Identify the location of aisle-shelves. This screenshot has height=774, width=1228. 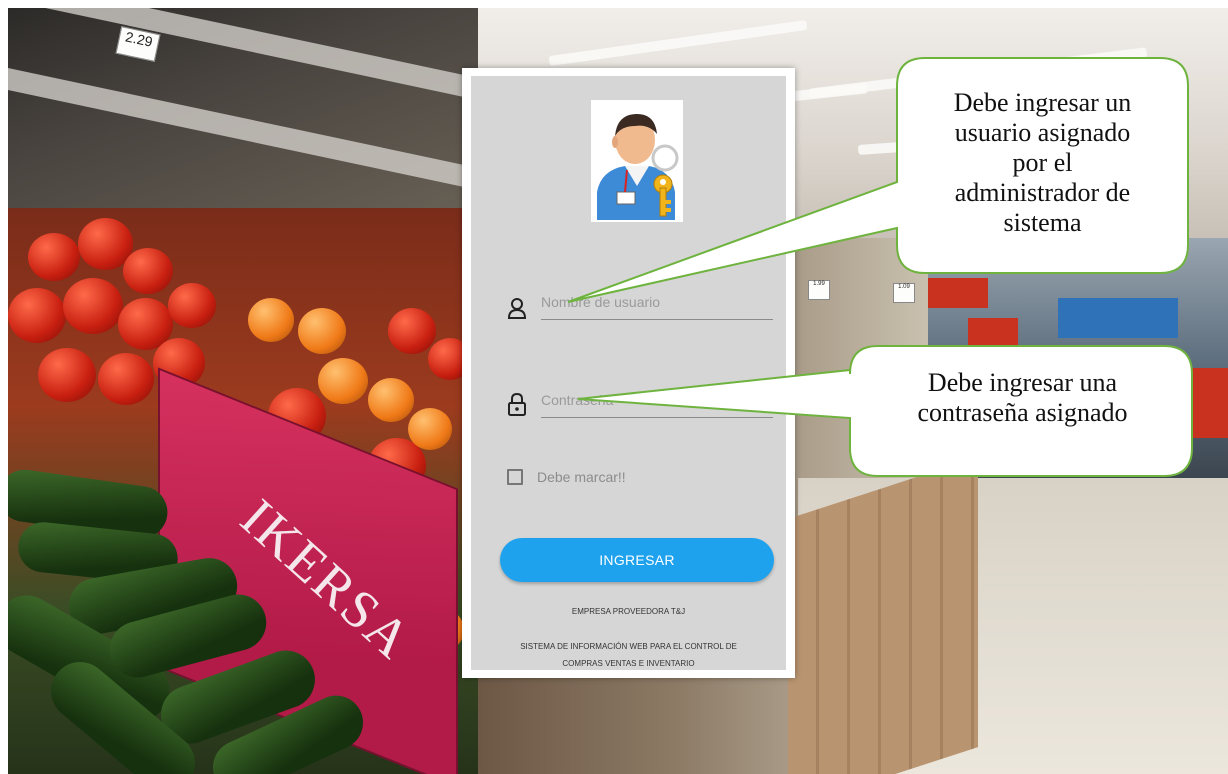
(1078, 358).